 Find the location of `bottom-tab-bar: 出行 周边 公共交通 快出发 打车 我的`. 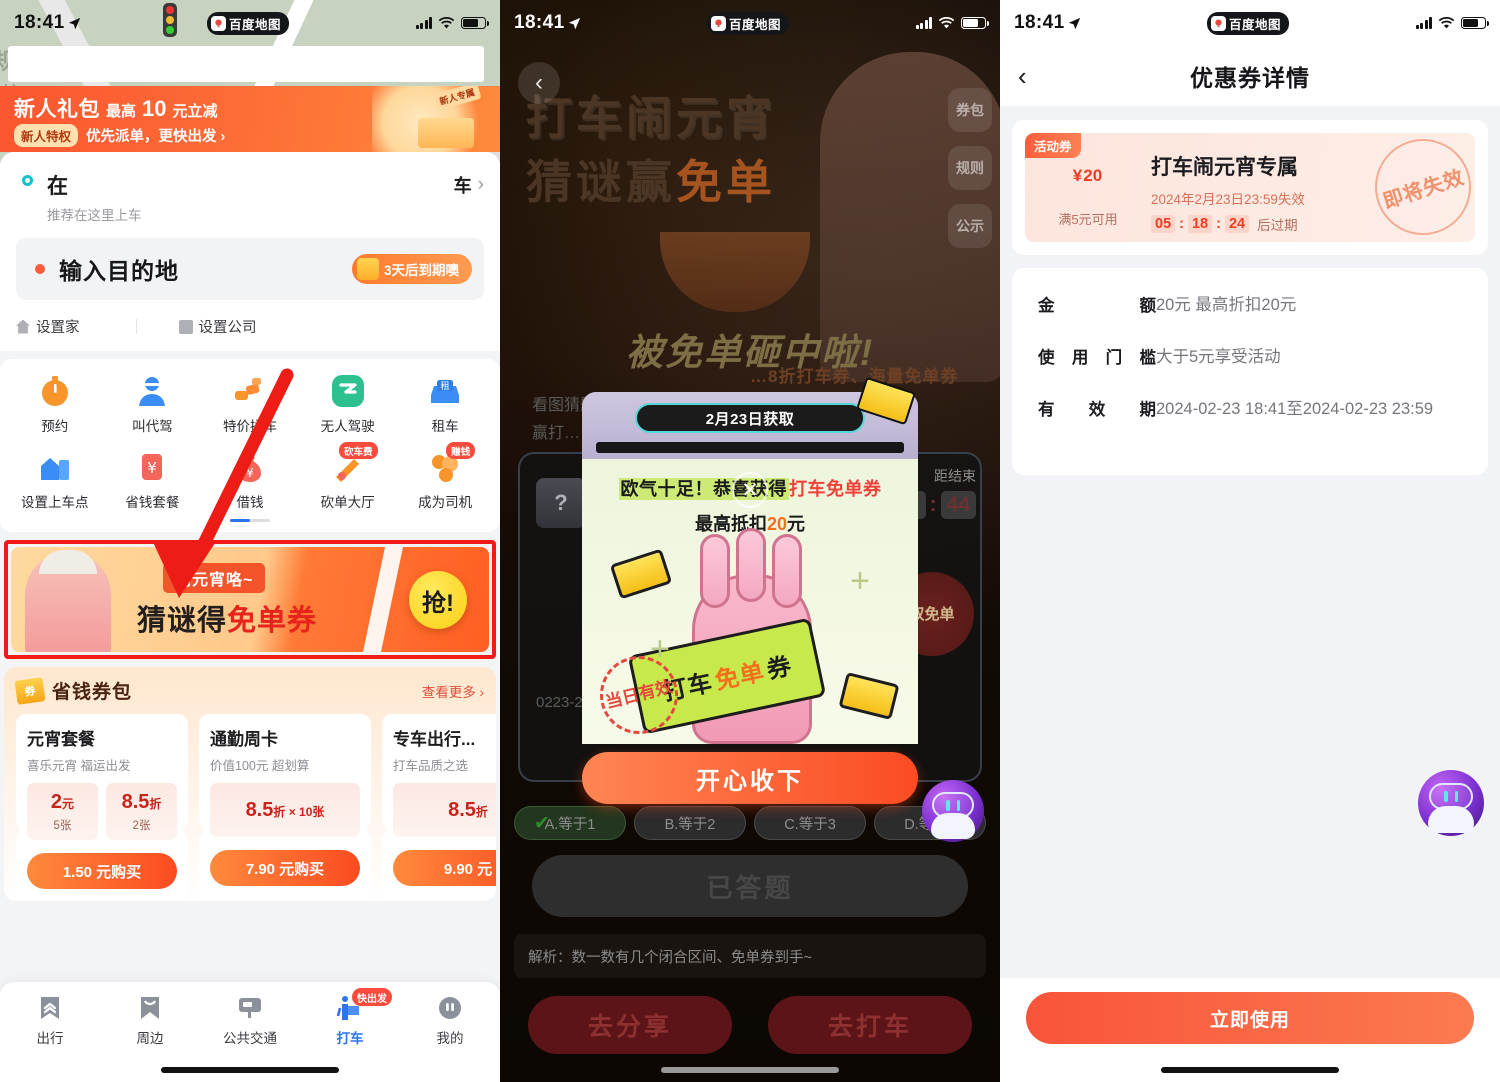

bottom-tab-bar: 出行 周边 公共交通 快出发 打车 我的 is located at coordinates (250, 1032).